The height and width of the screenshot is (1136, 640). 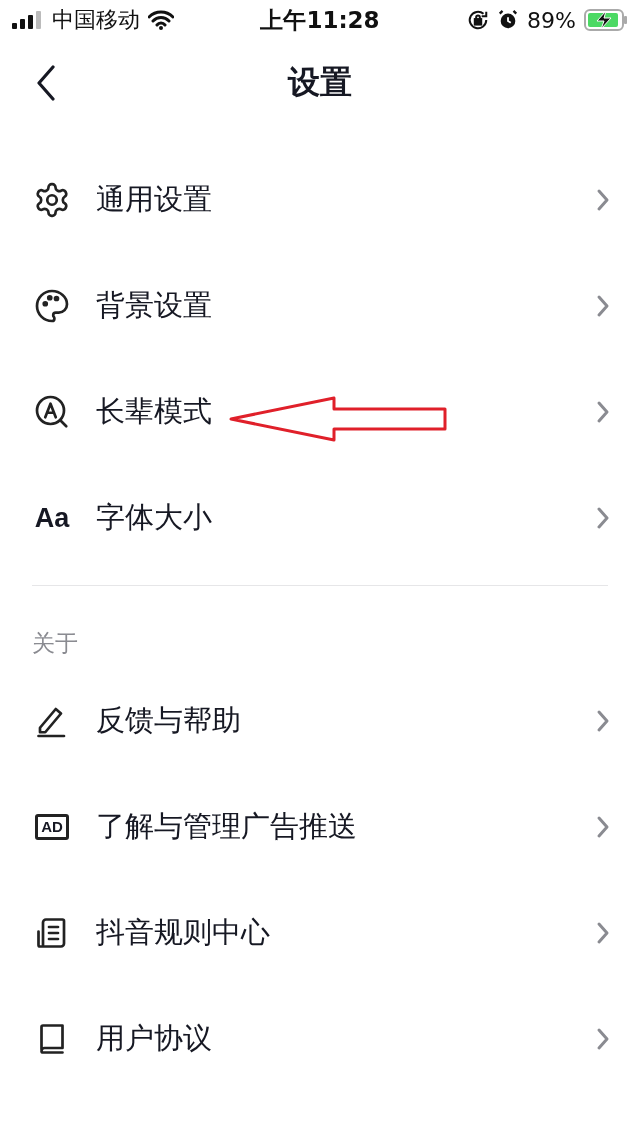 I want to click on row-label: 用户协议, so click(x=154, y=1038).